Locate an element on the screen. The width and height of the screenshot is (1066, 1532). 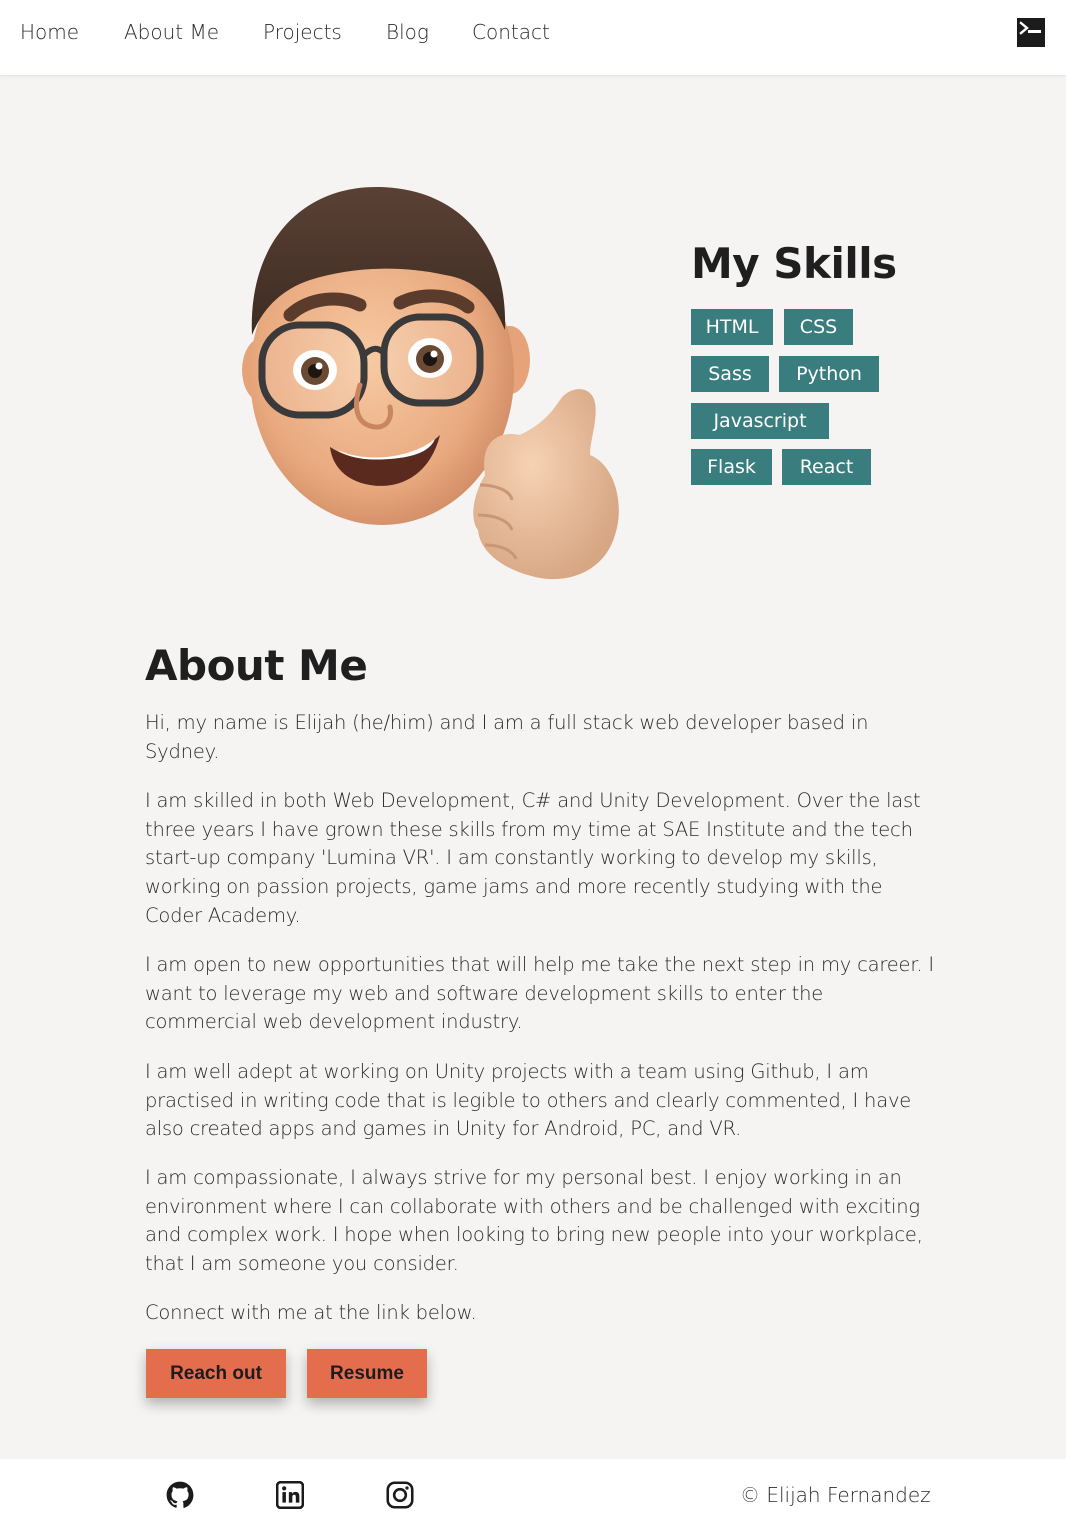
nav-link-home: Home is located at coordinates (49, 32).